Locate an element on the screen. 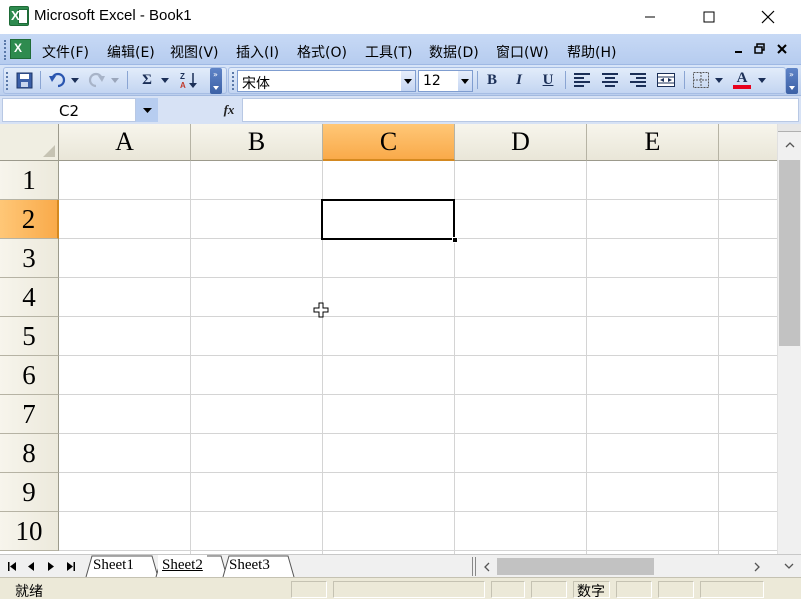 The width and height of the screenshot is (801, 599). sheet-tab-sheet1: Sheet1 is located at coordinates (113, 566).